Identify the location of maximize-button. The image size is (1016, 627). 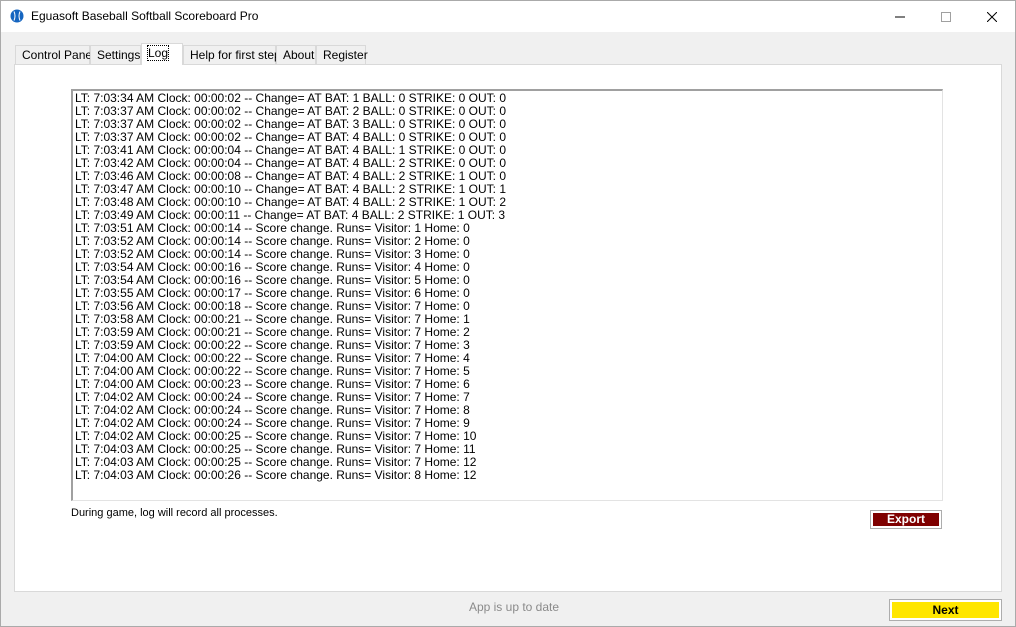
(946, 16).